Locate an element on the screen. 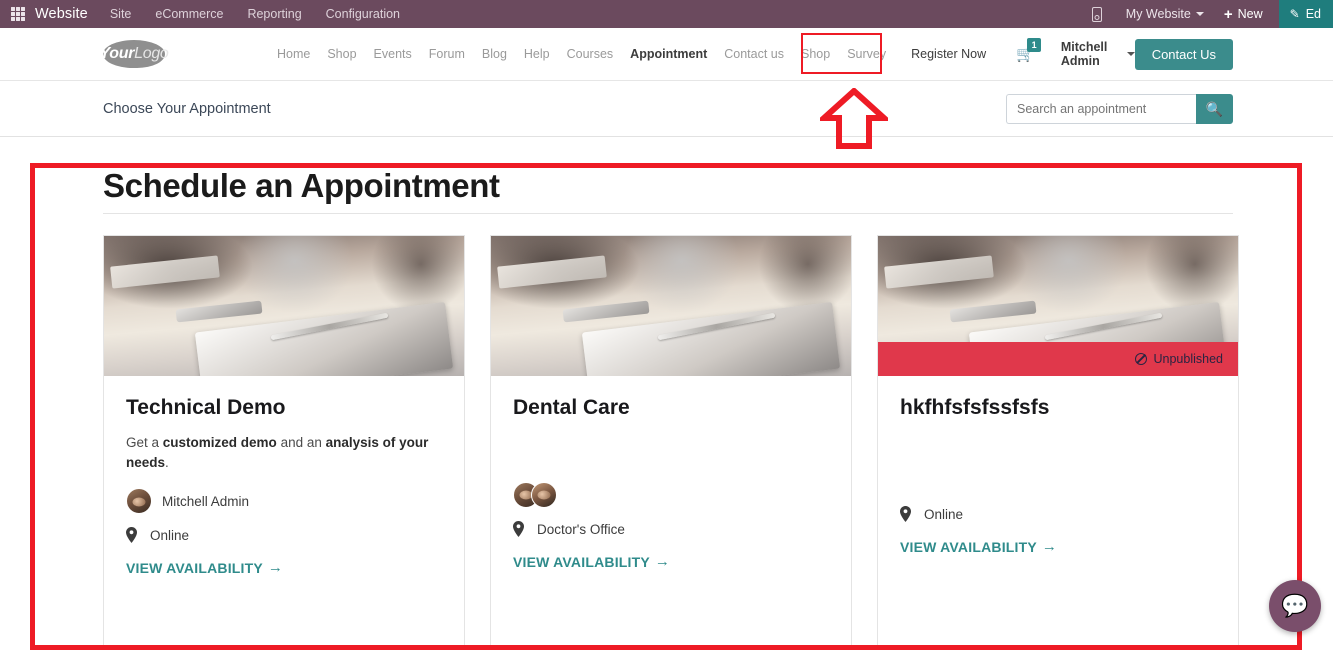  edit-button-label: Ed is located at coordinates (1313, 14).